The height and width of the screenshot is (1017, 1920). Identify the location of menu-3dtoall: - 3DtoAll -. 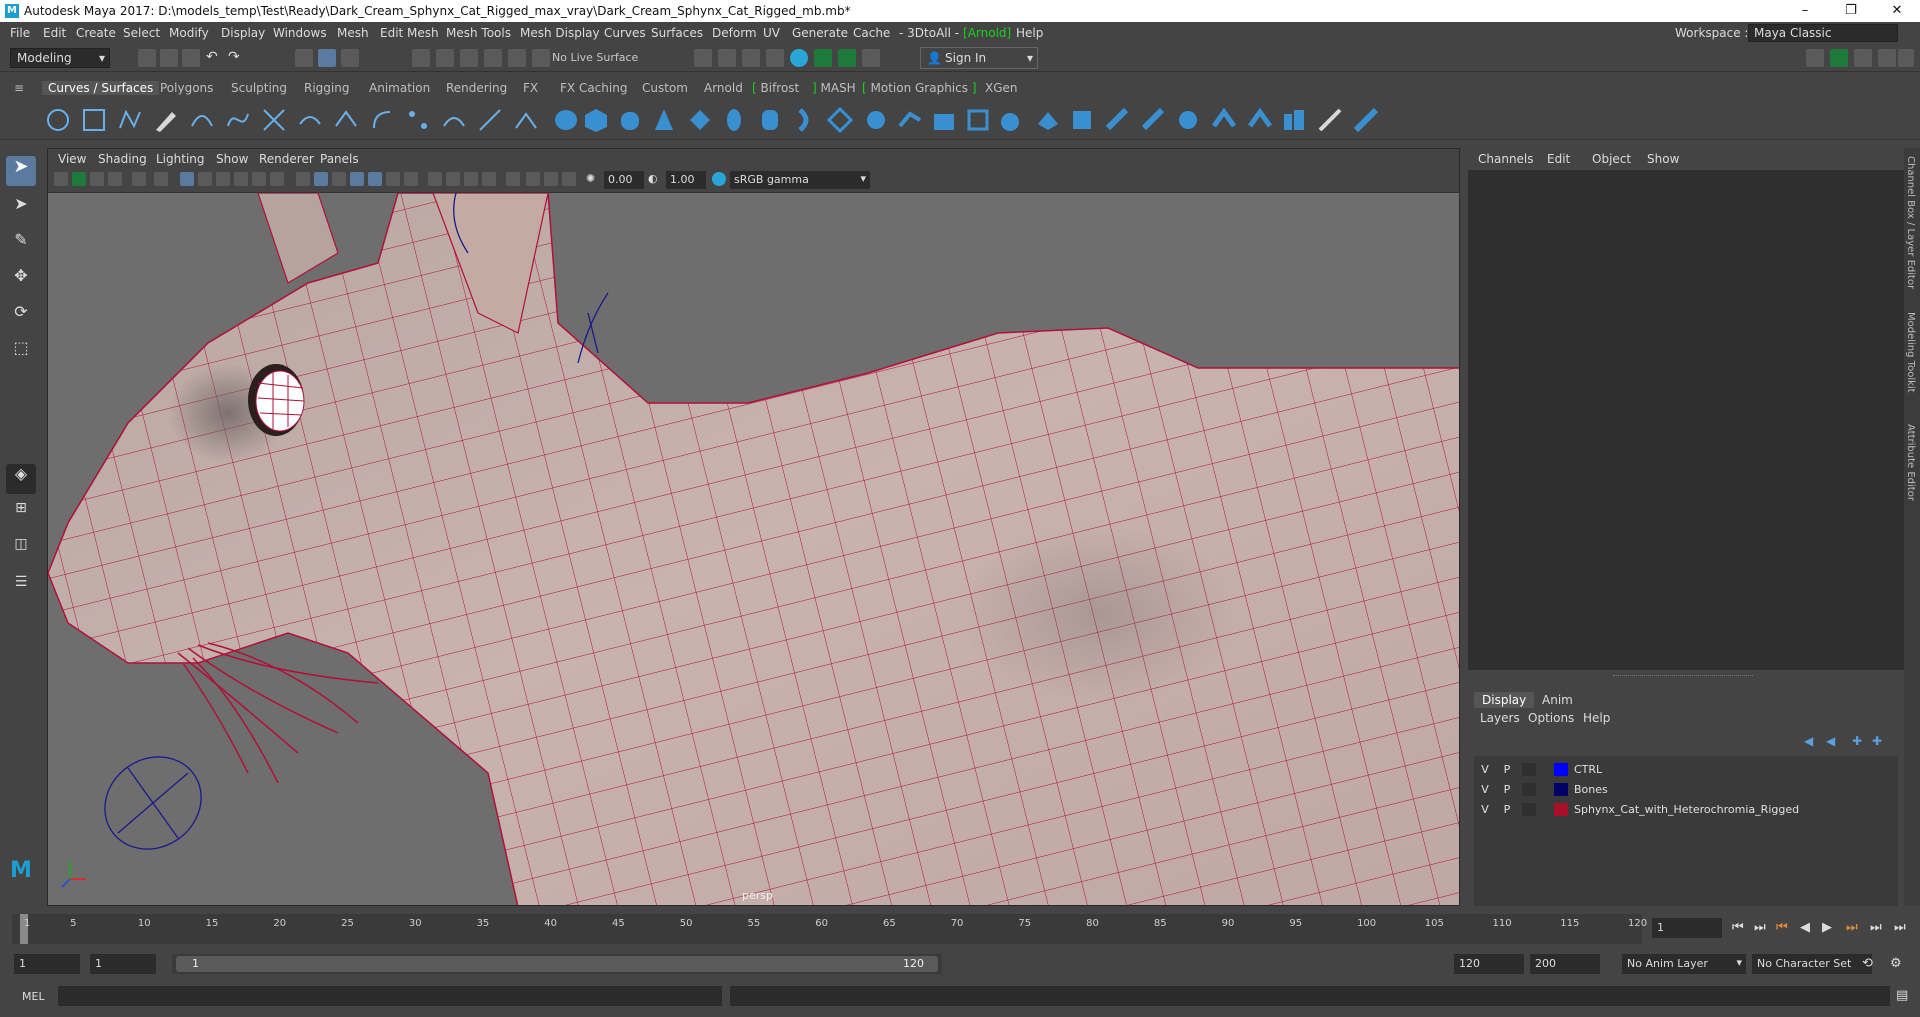
(929, 33).